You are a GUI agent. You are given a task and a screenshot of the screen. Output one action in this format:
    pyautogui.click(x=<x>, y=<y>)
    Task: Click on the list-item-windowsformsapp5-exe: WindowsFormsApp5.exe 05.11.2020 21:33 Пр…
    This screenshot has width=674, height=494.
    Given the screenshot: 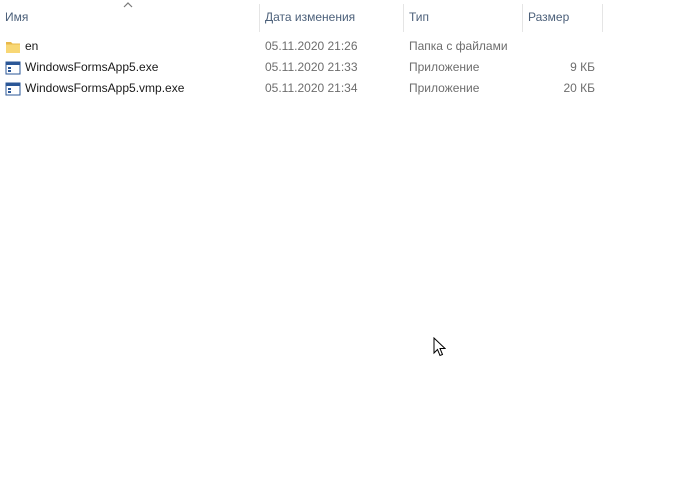 What is the action you would take?
    pyautogui.click(x=301, y=67)
    